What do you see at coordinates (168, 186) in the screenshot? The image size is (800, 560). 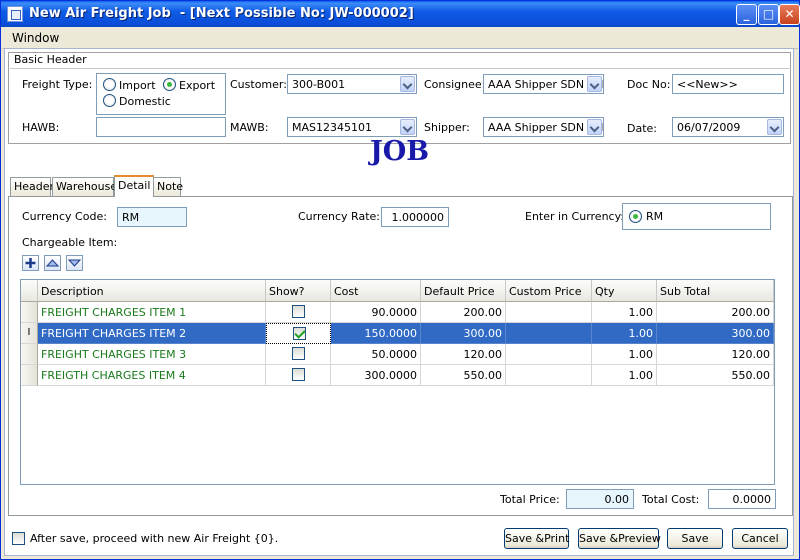 I see `tab-note: Note` at bounding box center [168, 186].